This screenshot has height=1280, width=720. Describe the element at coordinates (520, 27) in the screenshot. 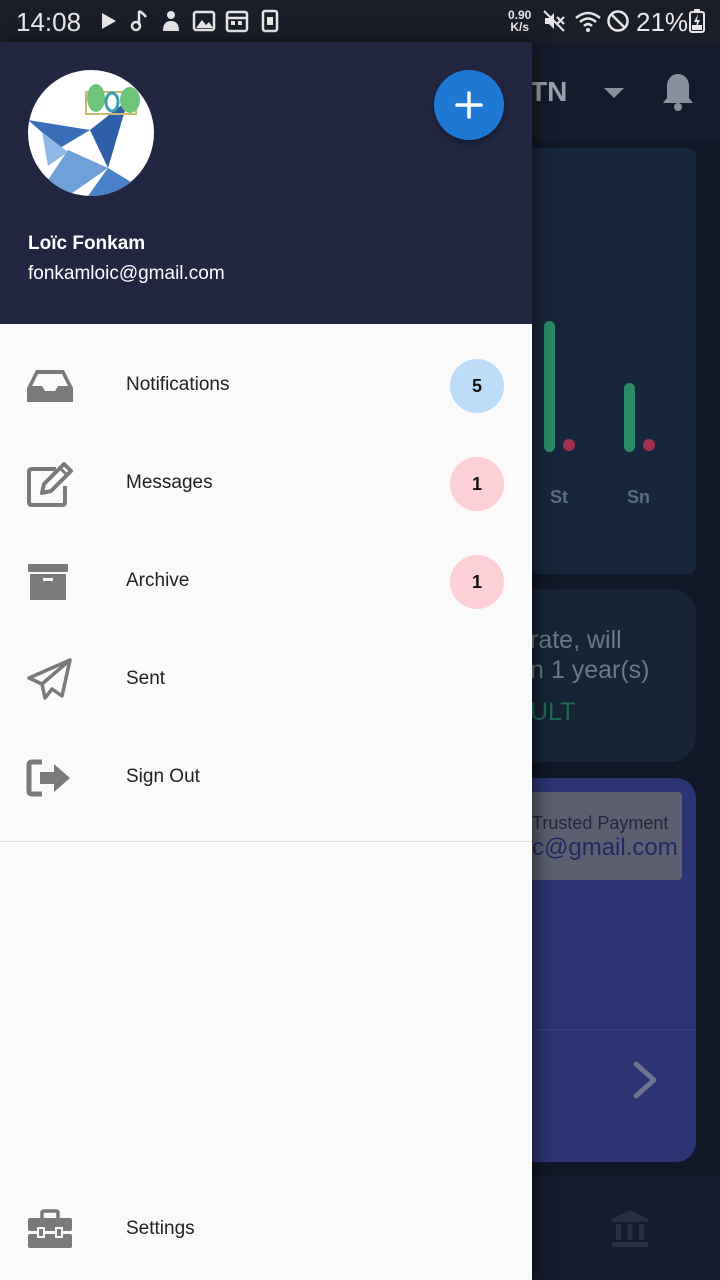

I see `network-speed-unit: K/s` at that location.